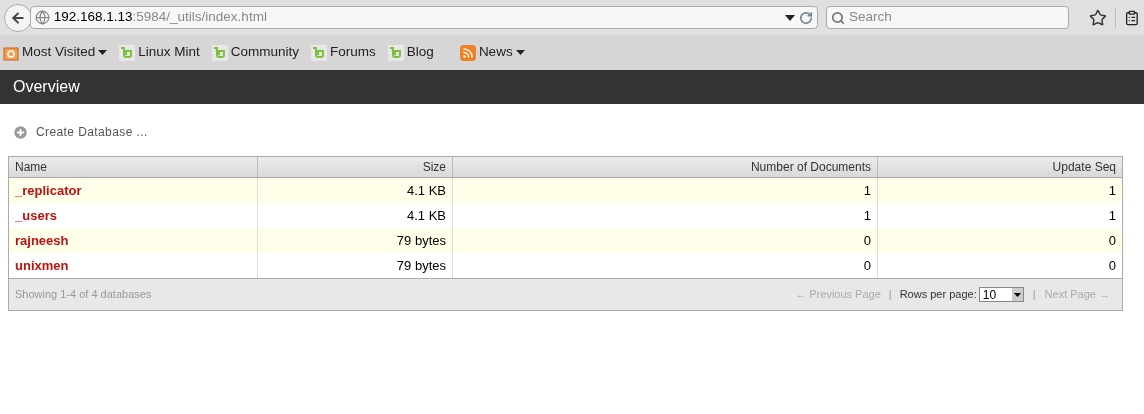 Image resolution: width=1144 pixels, height=414 pixels. What do you see at coordinates (838, 17) in the screenshot?
I see `search-icon` at bounding box center [838, 17].